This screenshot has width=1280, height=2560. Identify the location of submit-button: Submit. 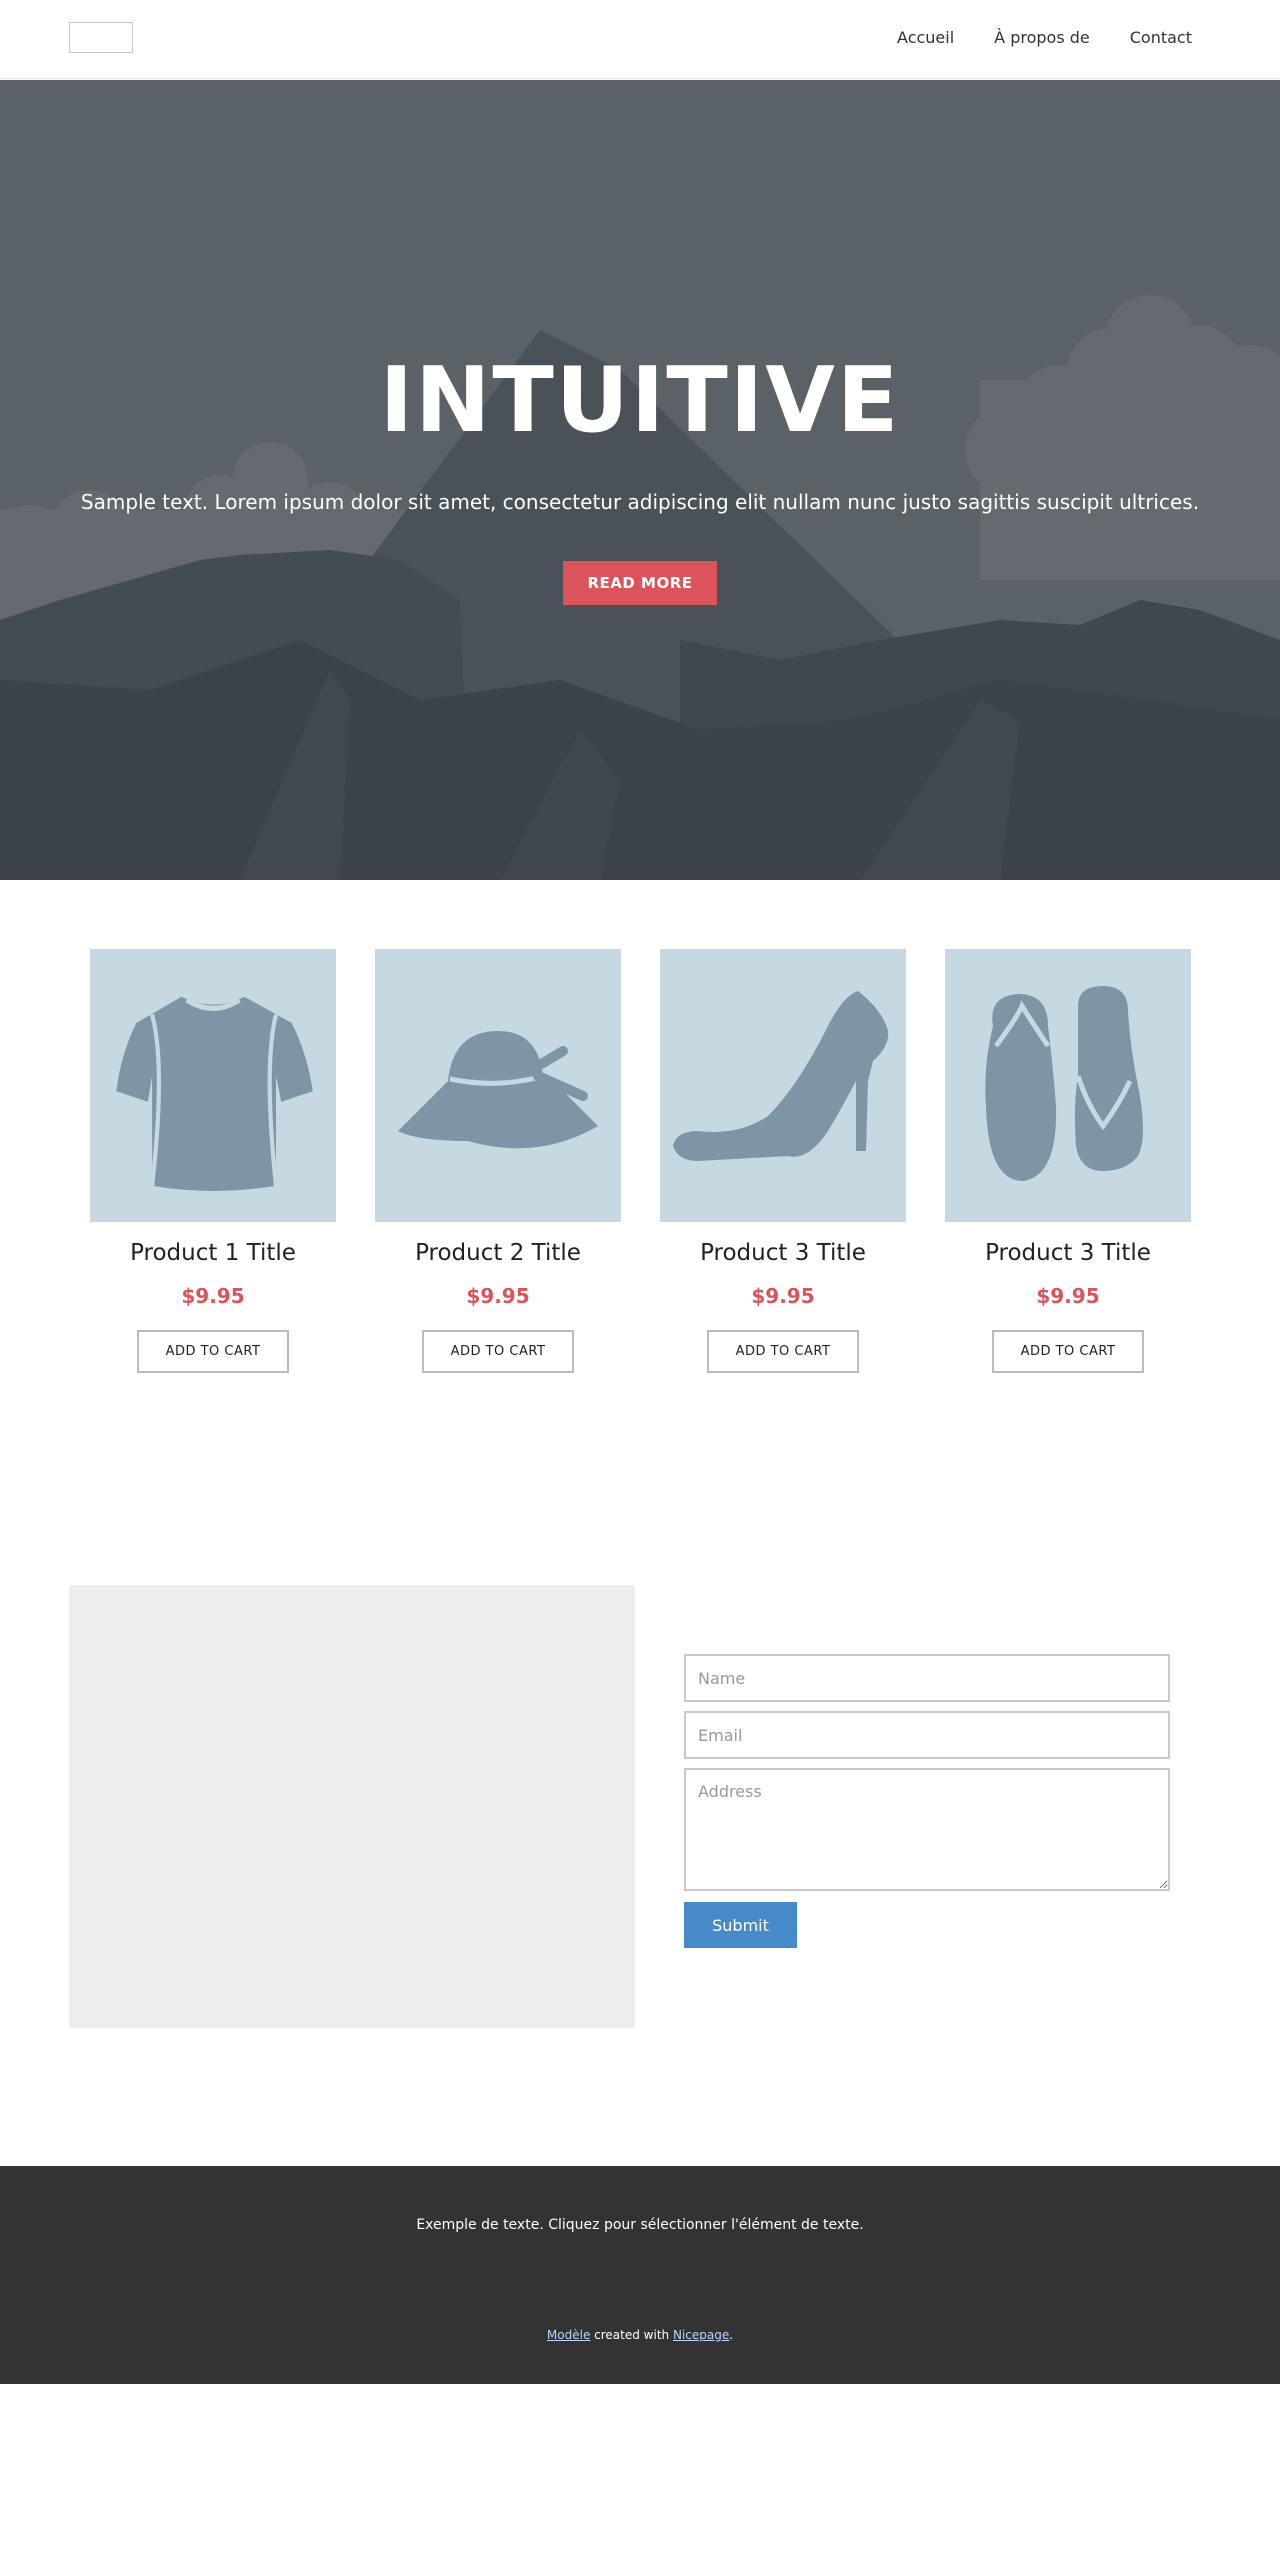
(740, 1925).